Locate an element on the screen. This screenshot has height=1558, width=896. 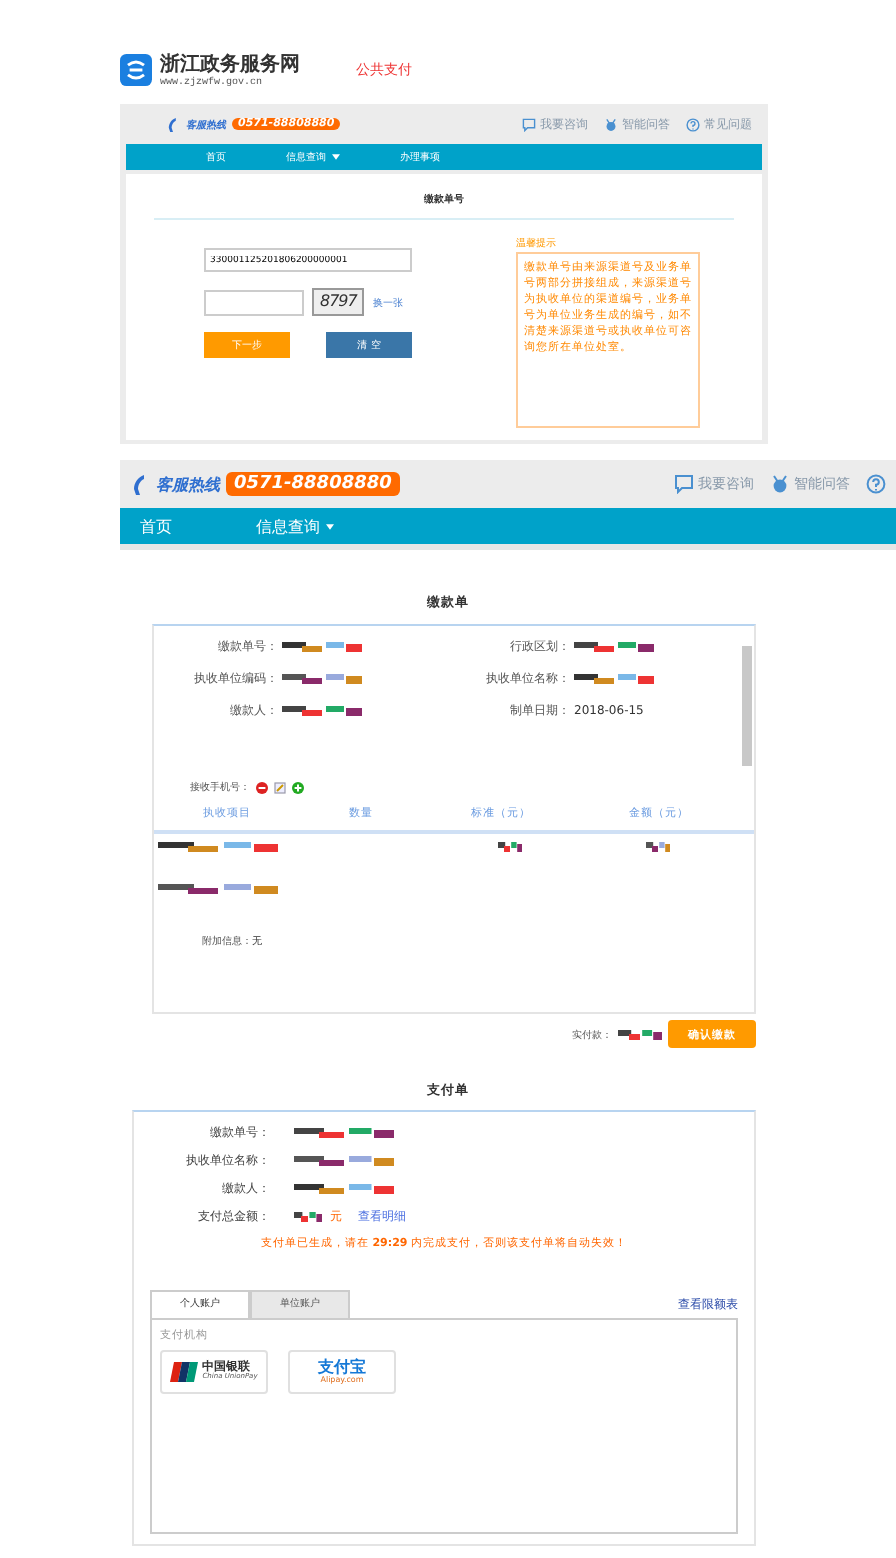
bank-card-logo-icon is located at coordinates (184, 1372).